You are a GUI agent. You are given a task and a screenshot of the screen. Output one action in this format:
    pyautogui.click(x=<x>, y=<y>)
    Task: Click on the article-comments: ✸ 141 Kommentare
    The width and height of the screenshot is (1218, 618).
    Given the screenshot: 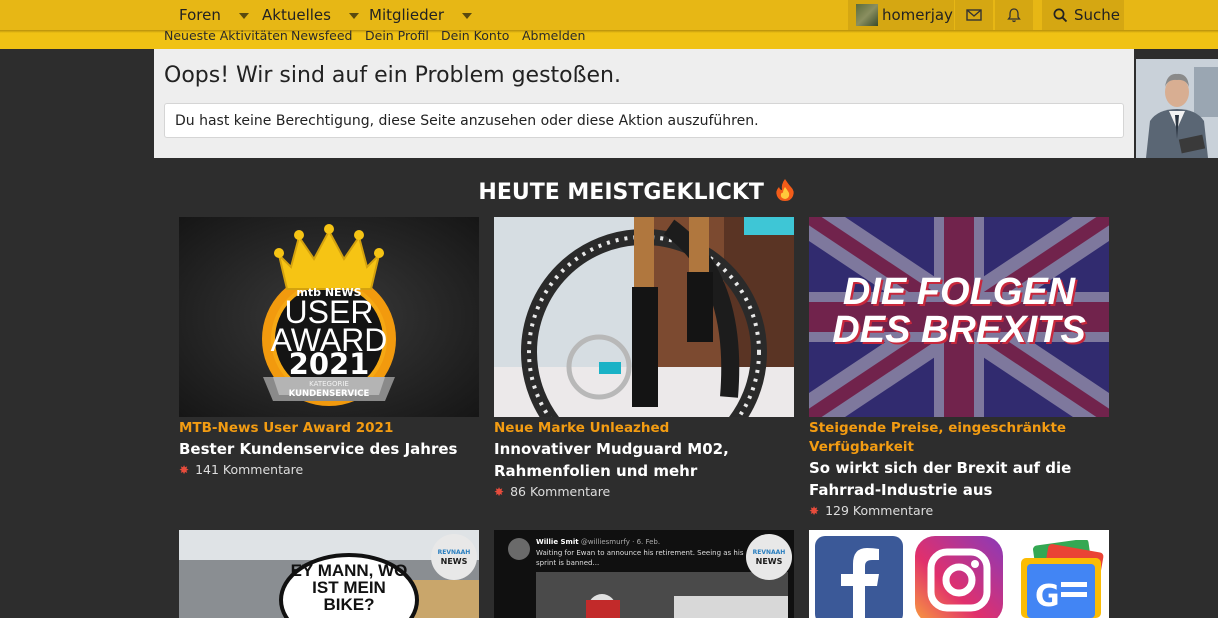 What is the action you would take?
    pyautogui.click(x=241, y=469)
    